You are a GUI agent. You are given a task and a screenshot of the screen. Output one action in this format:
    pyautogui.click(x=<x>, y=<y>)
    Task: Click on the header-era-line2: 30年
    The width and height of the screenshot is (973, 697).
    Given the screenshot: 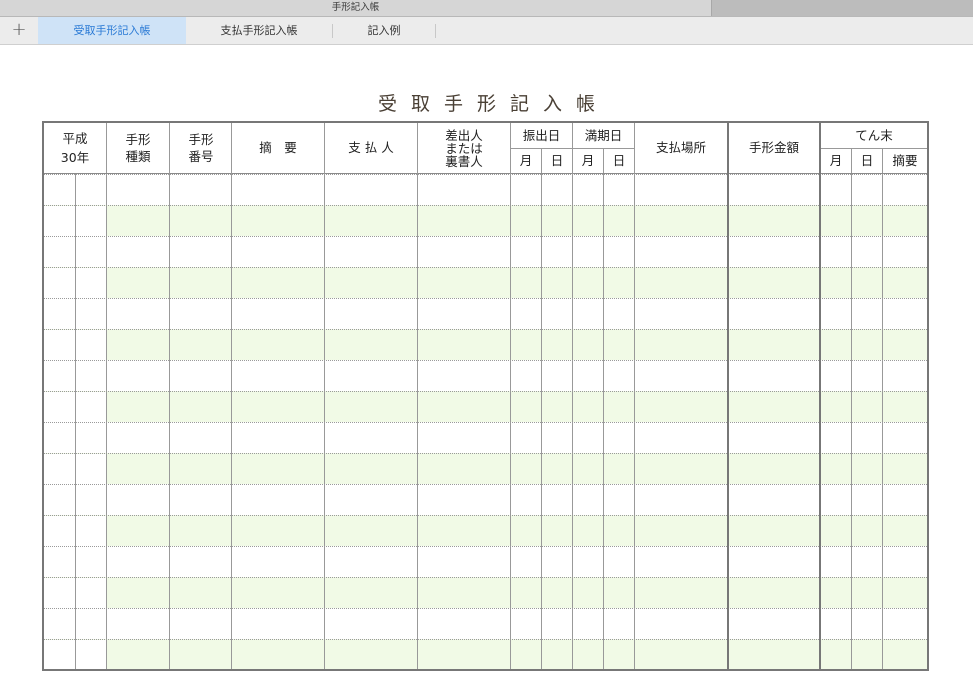 What is the action you would take?
    pyautogui.click(x=75, y=157)
    